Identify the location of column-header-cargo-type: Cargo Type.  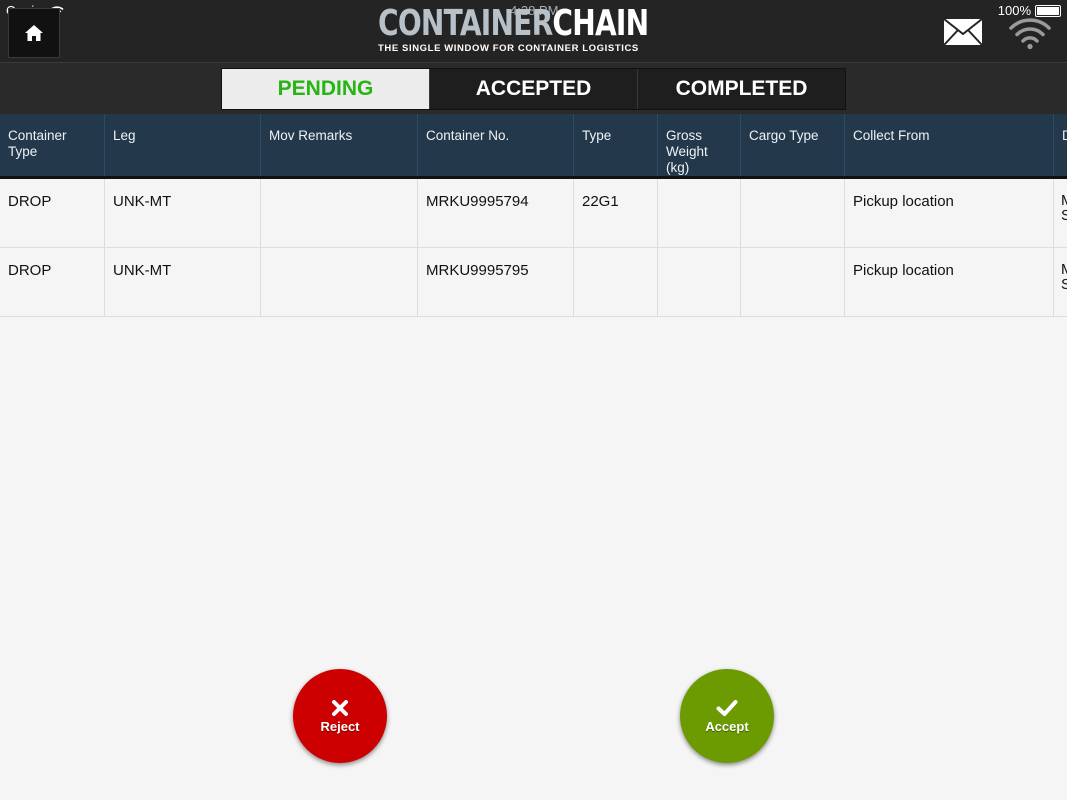
(793, 145).